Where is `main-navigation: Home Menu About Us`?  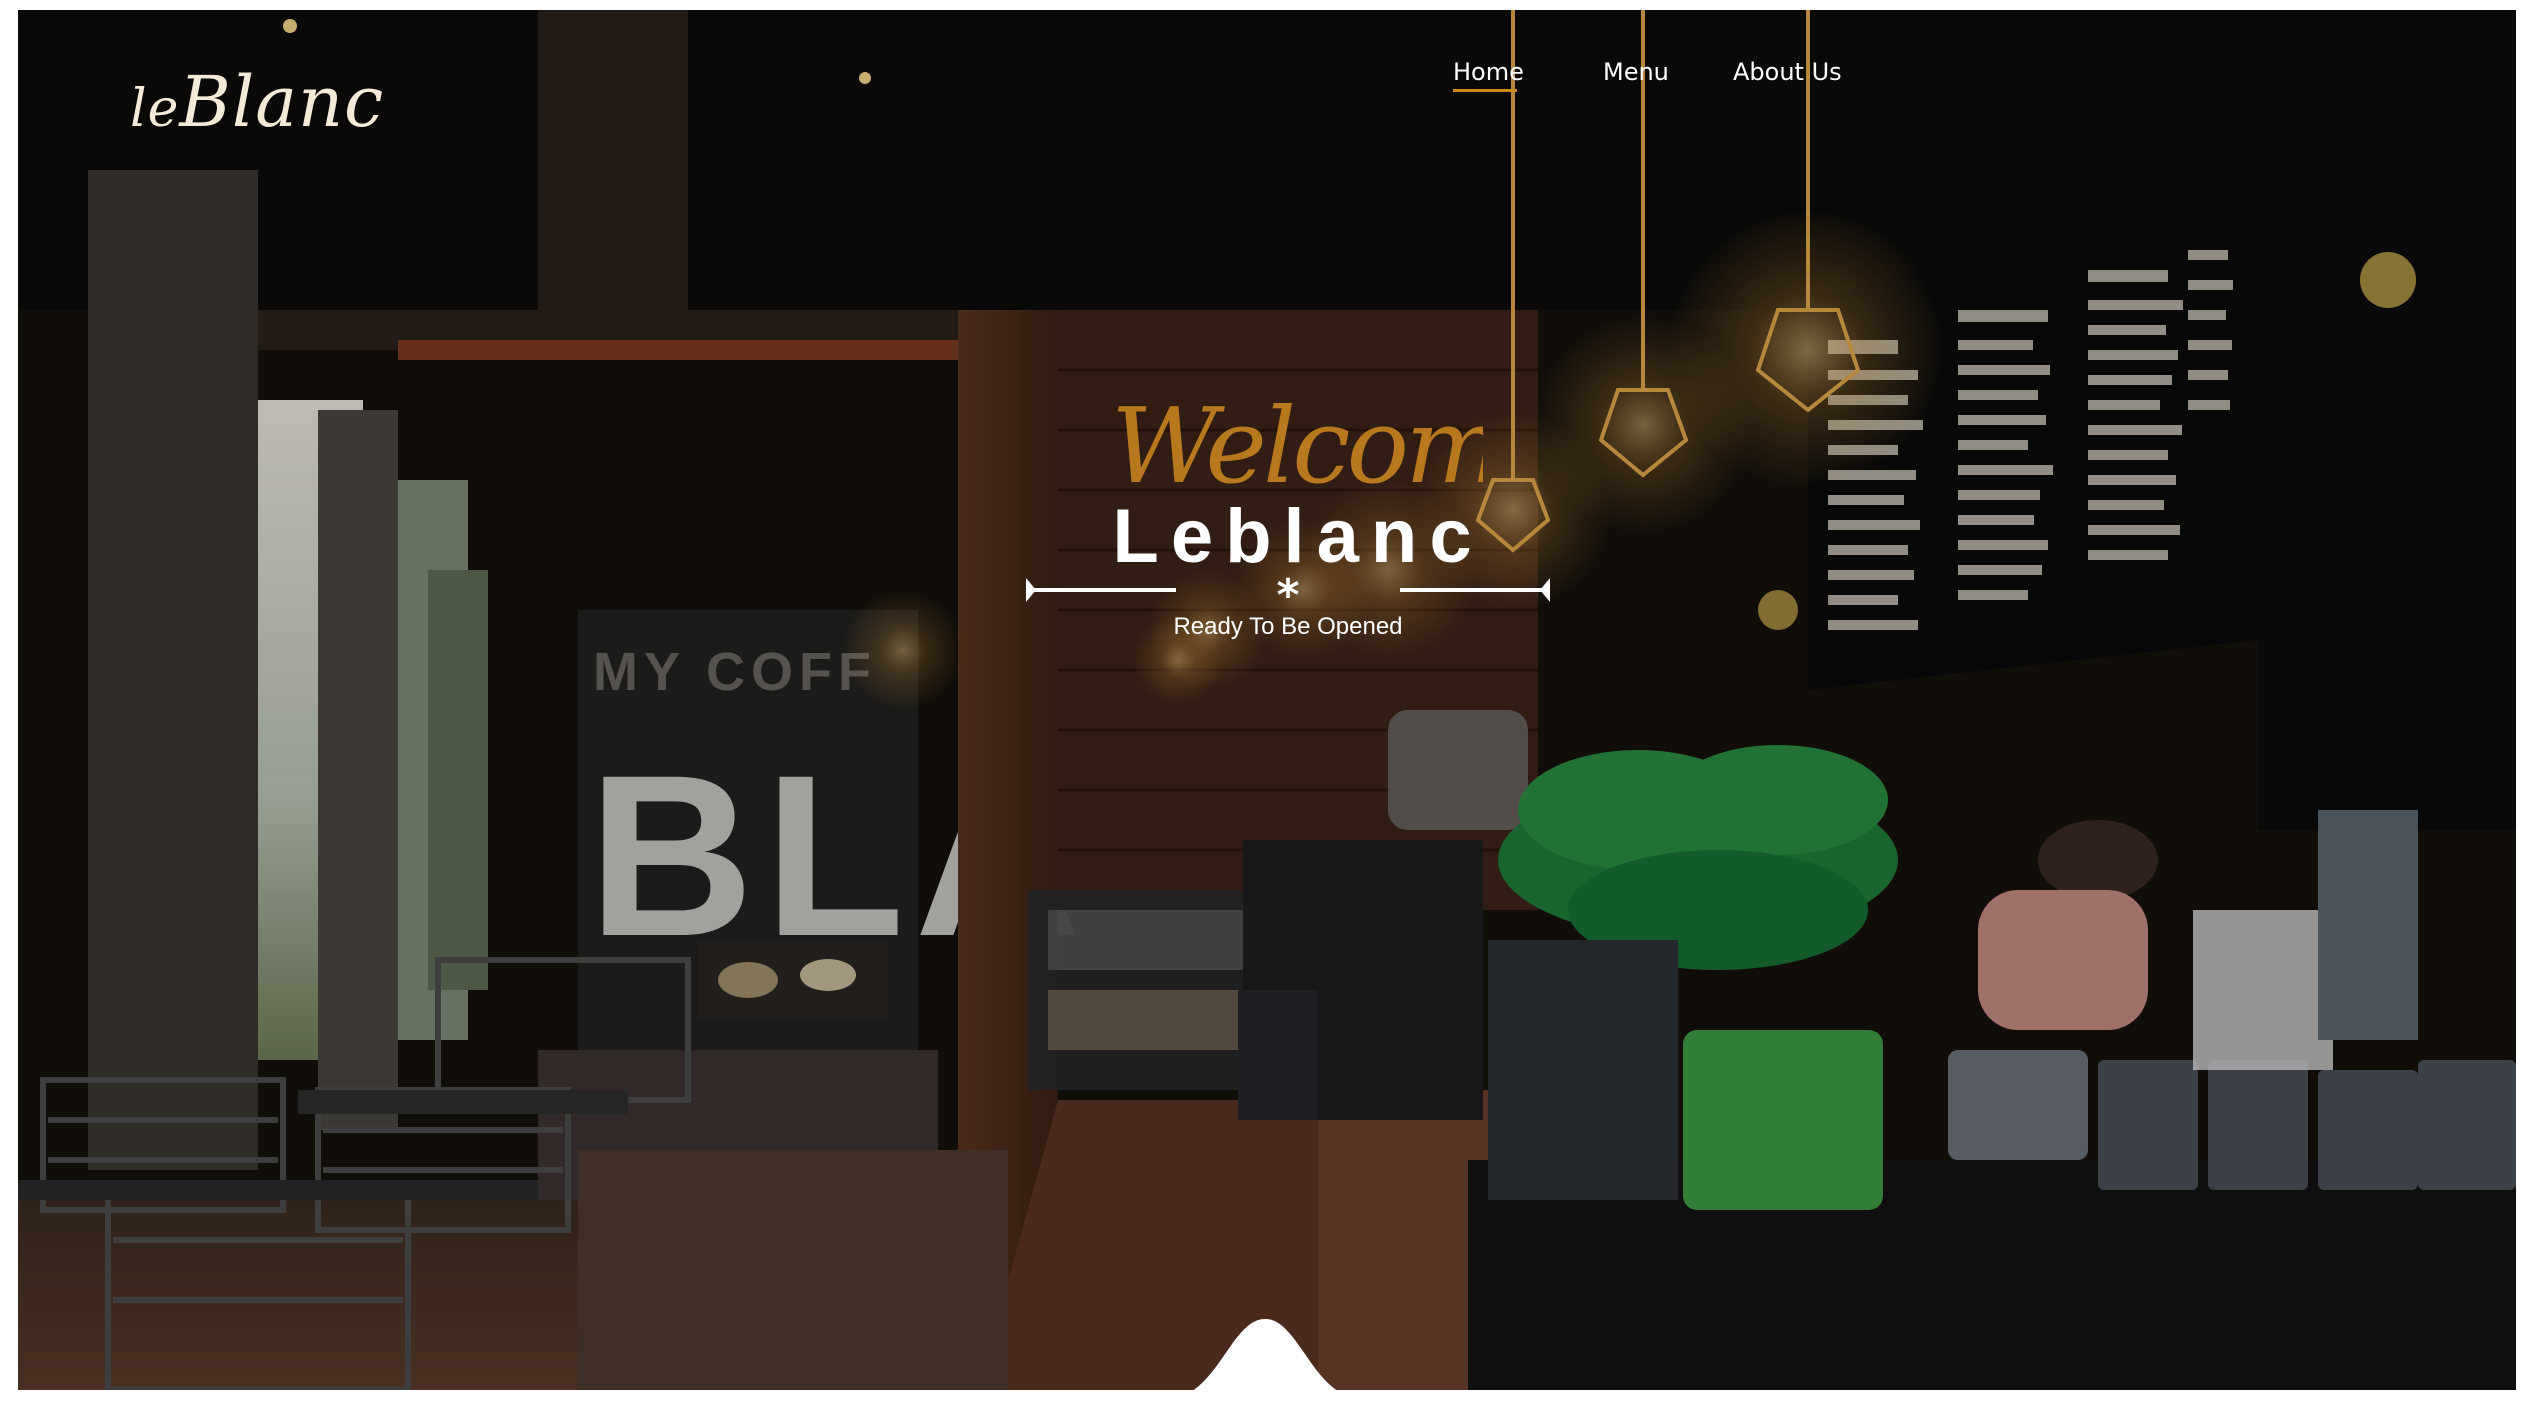 main-navigation: Home Menu About Us is located at coordinates (1663, 73).